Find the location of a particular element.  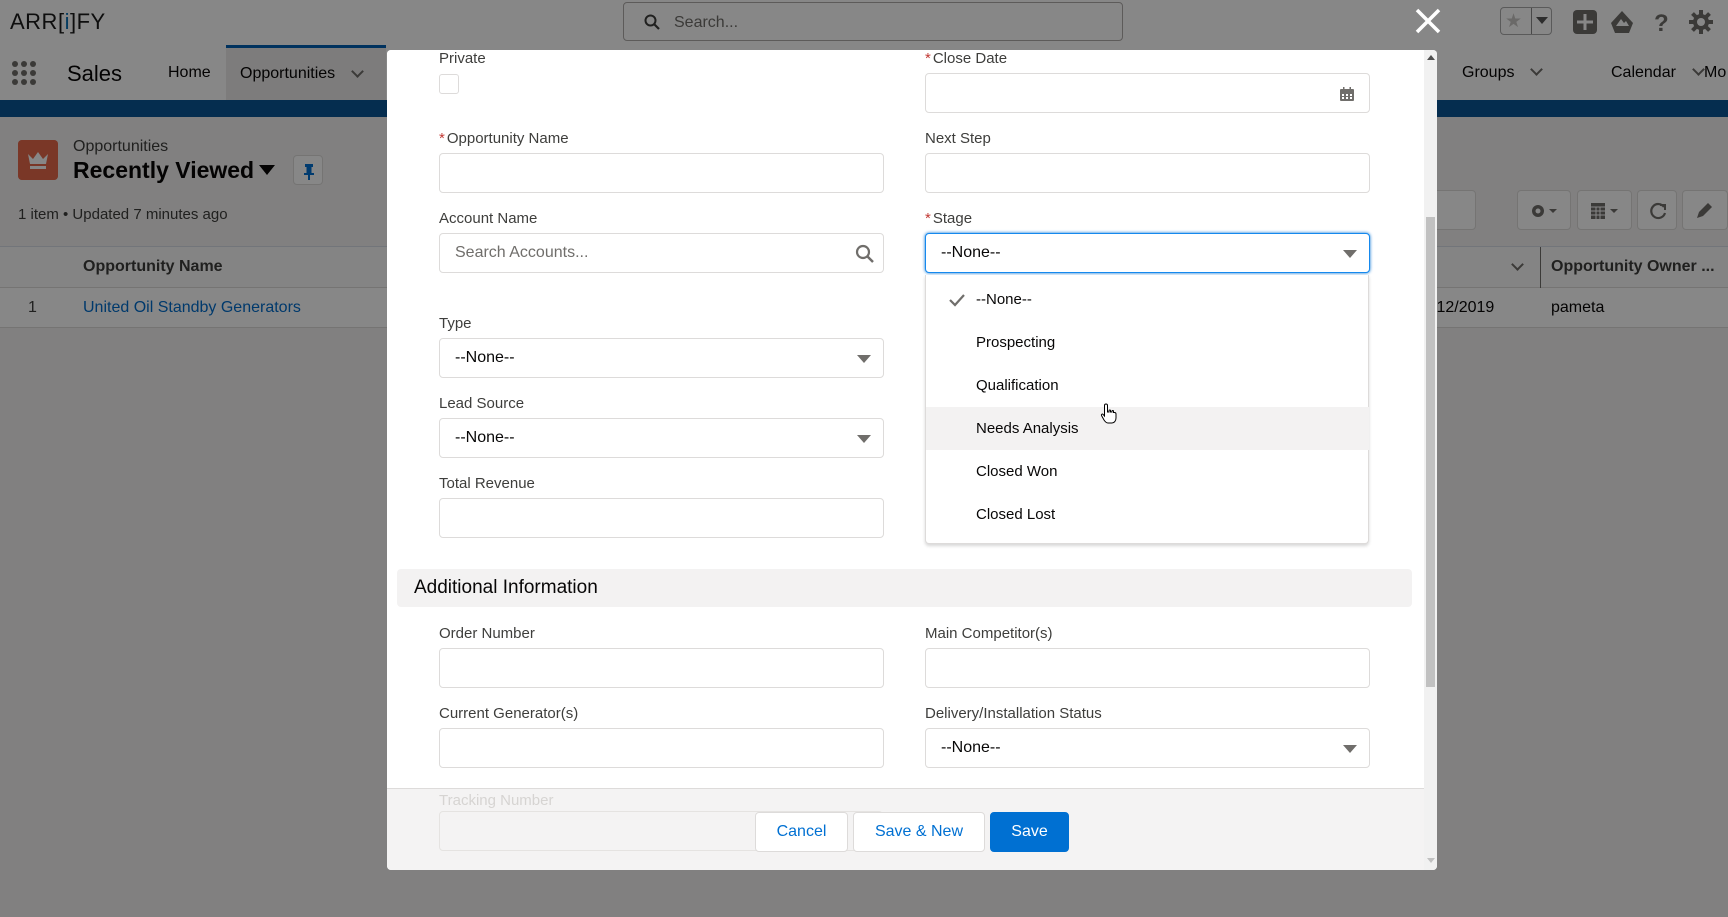

scroll-up-arrow-icon is located at coordinates (1431, 57).